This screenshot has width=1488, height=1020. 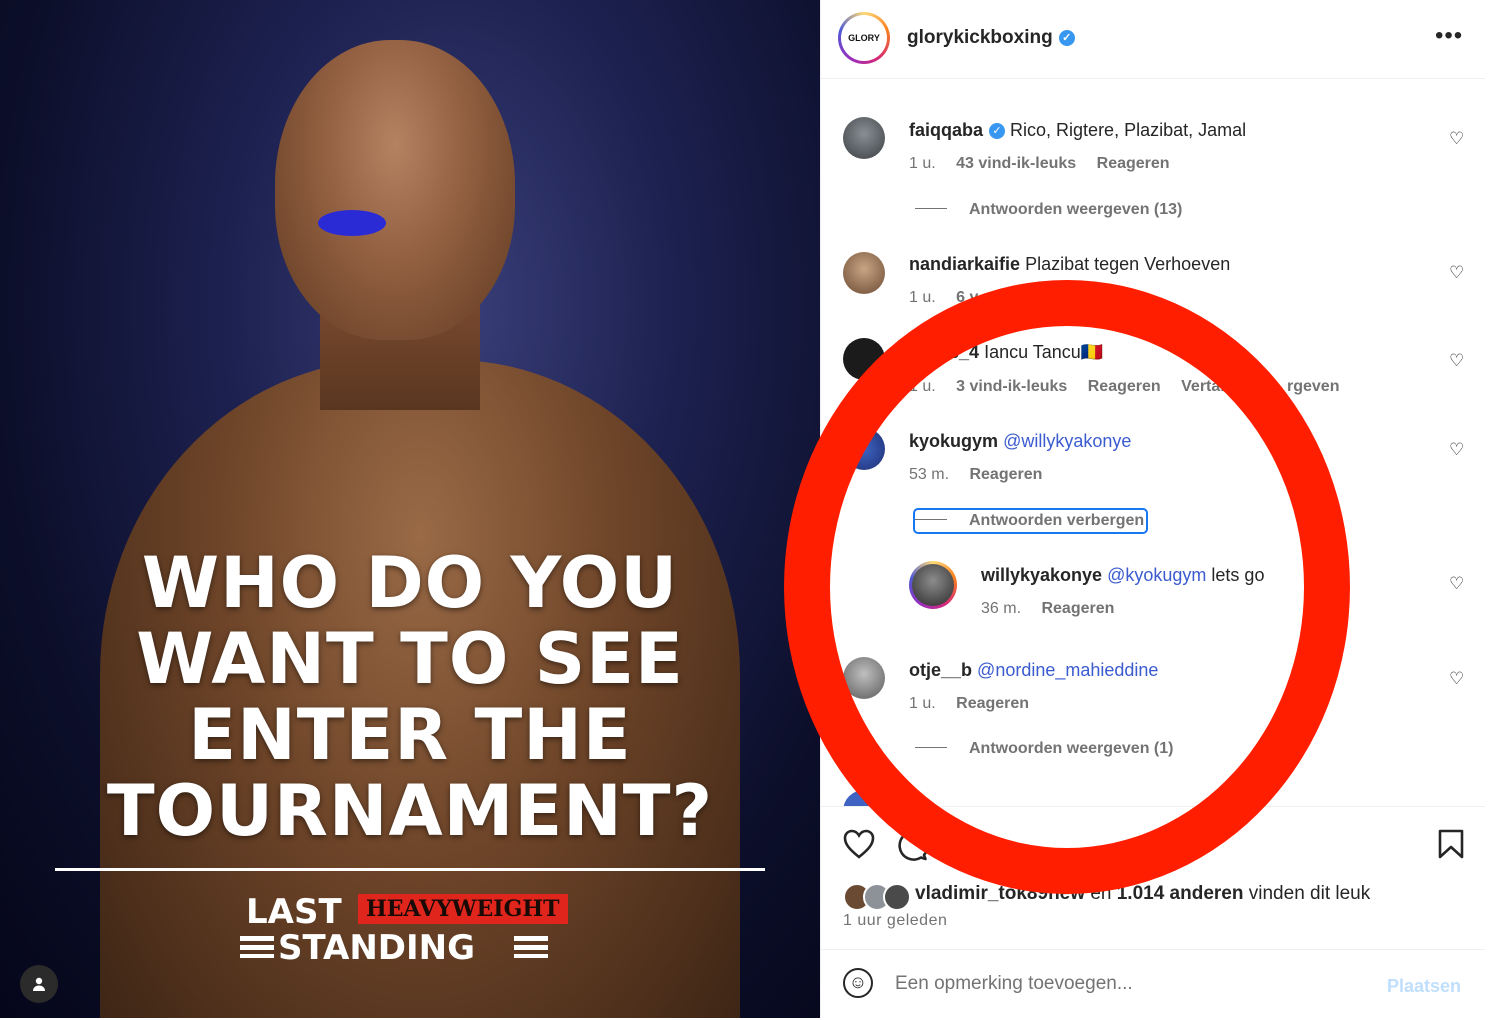 What do you see at coordinates (929, 474) in the screenshot?
I see `comment-time: 53 m.` at bounding box center [929, 474].